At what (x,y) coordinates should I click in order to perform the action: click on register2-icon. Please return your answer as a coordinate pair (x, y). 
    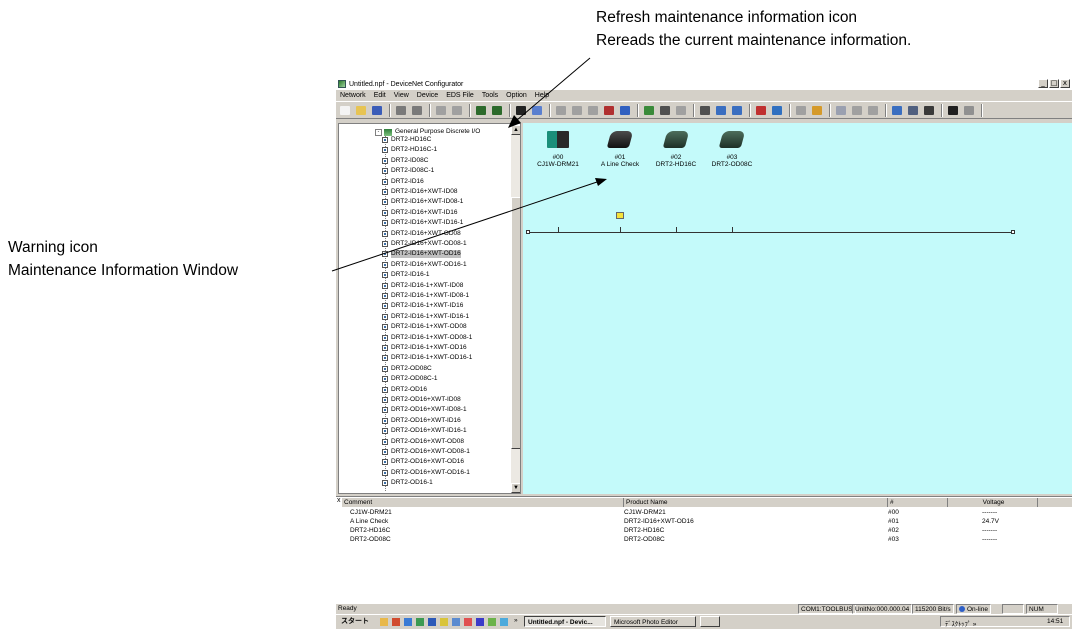
    Looking at the image, I should click on (841, 110).